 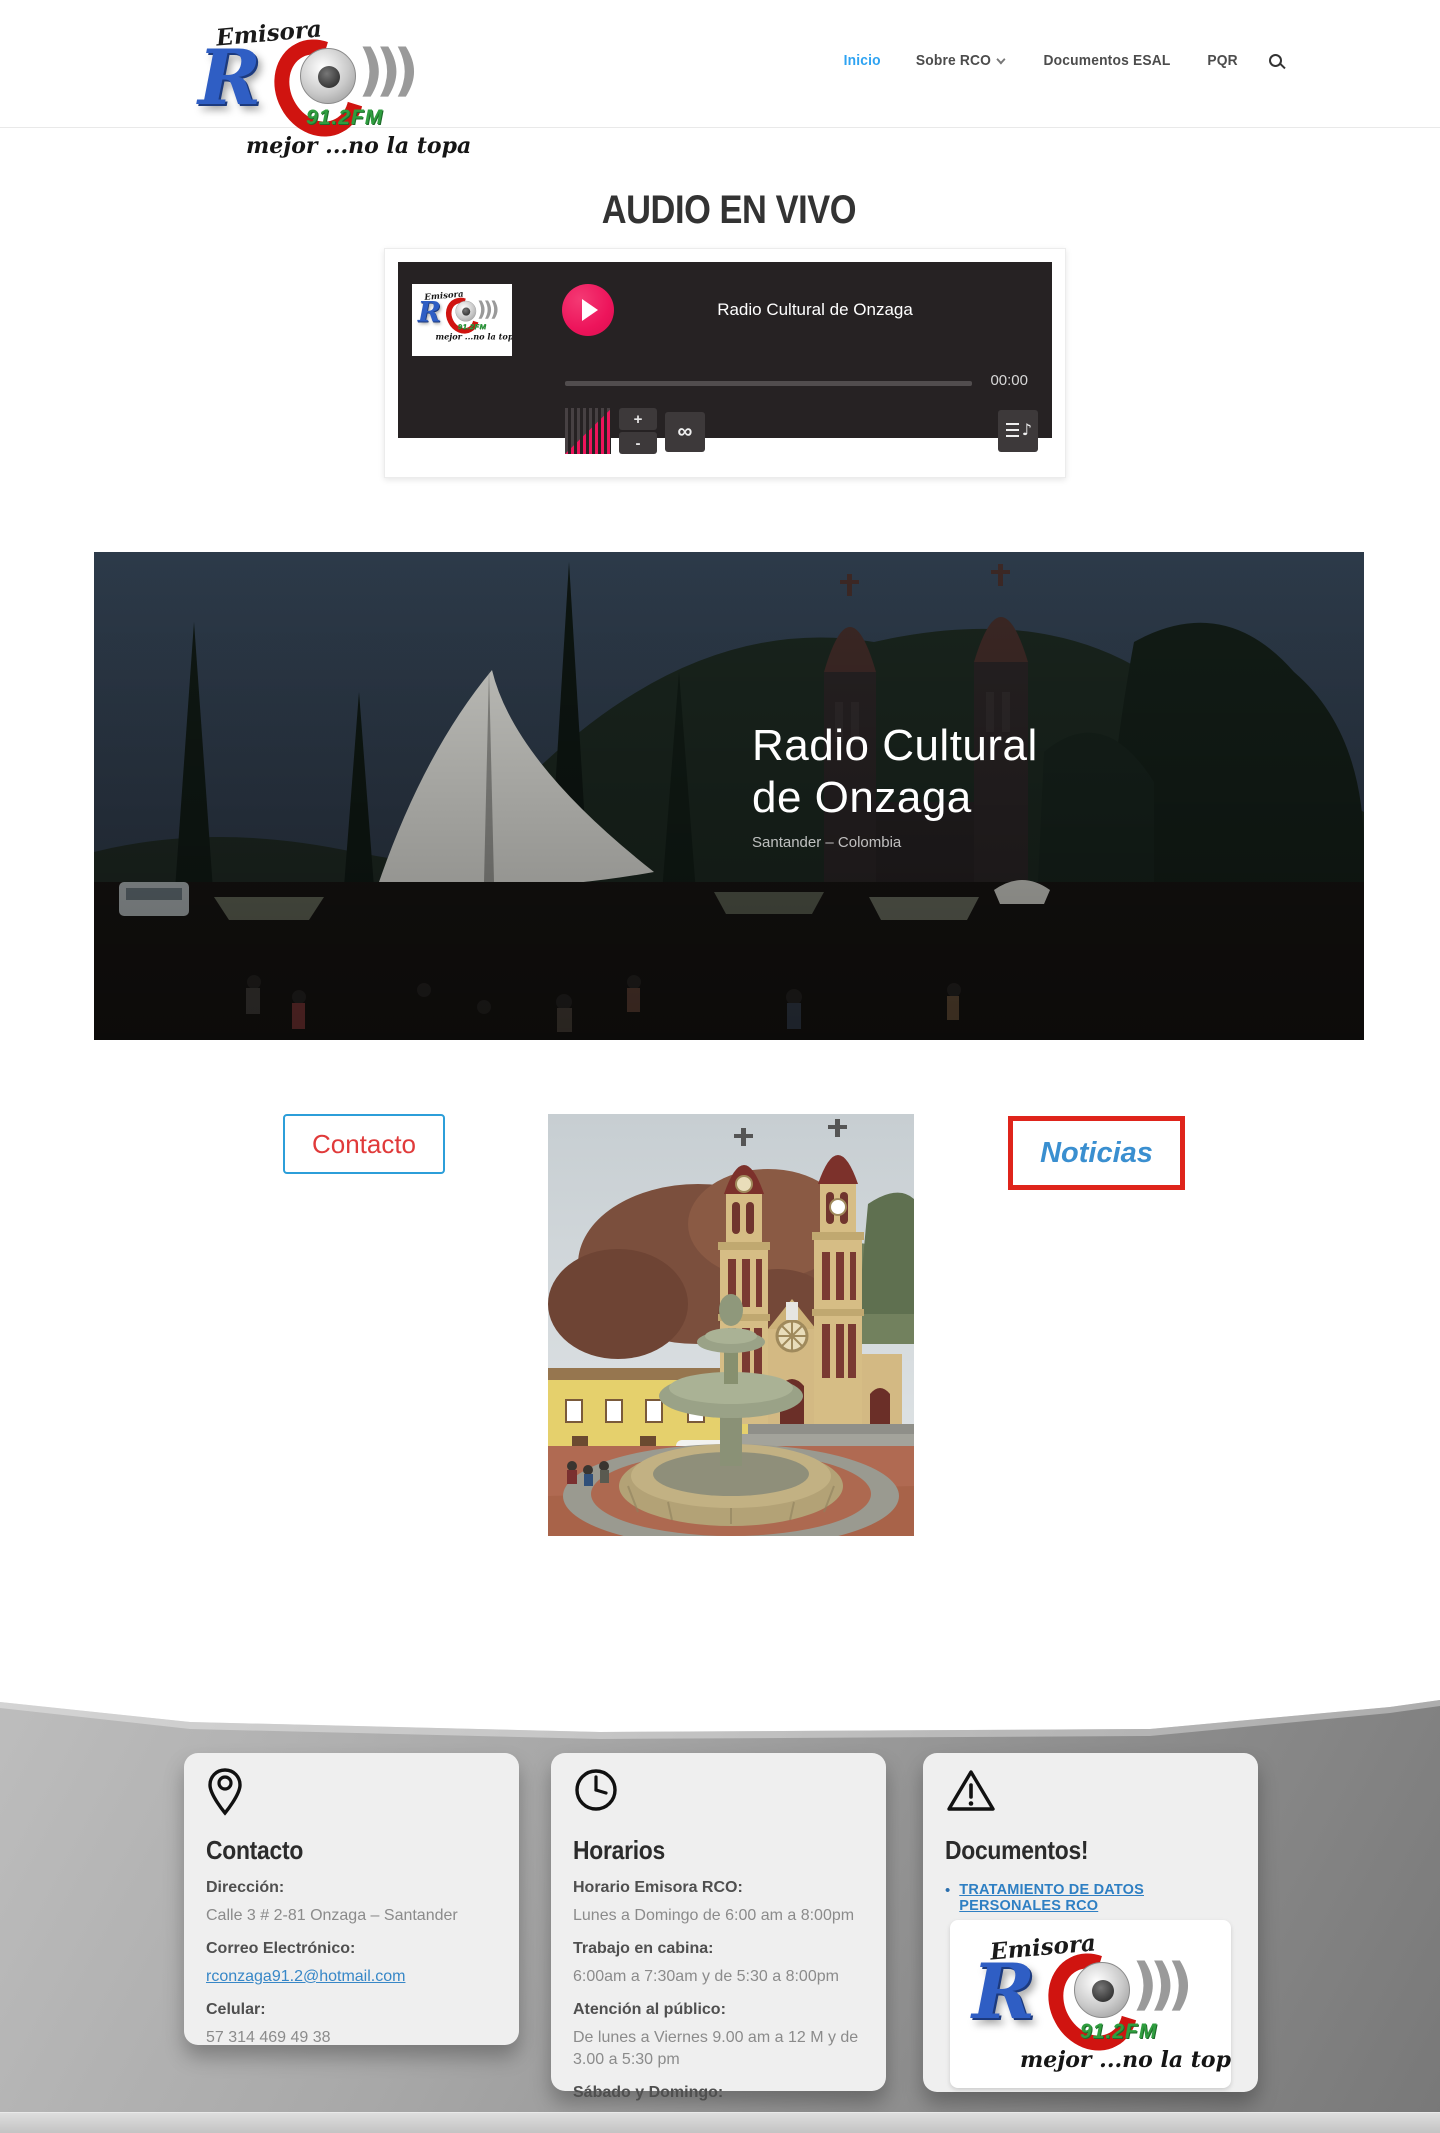 I want to click on volume-down-button: -, so click(x=638, y=443).